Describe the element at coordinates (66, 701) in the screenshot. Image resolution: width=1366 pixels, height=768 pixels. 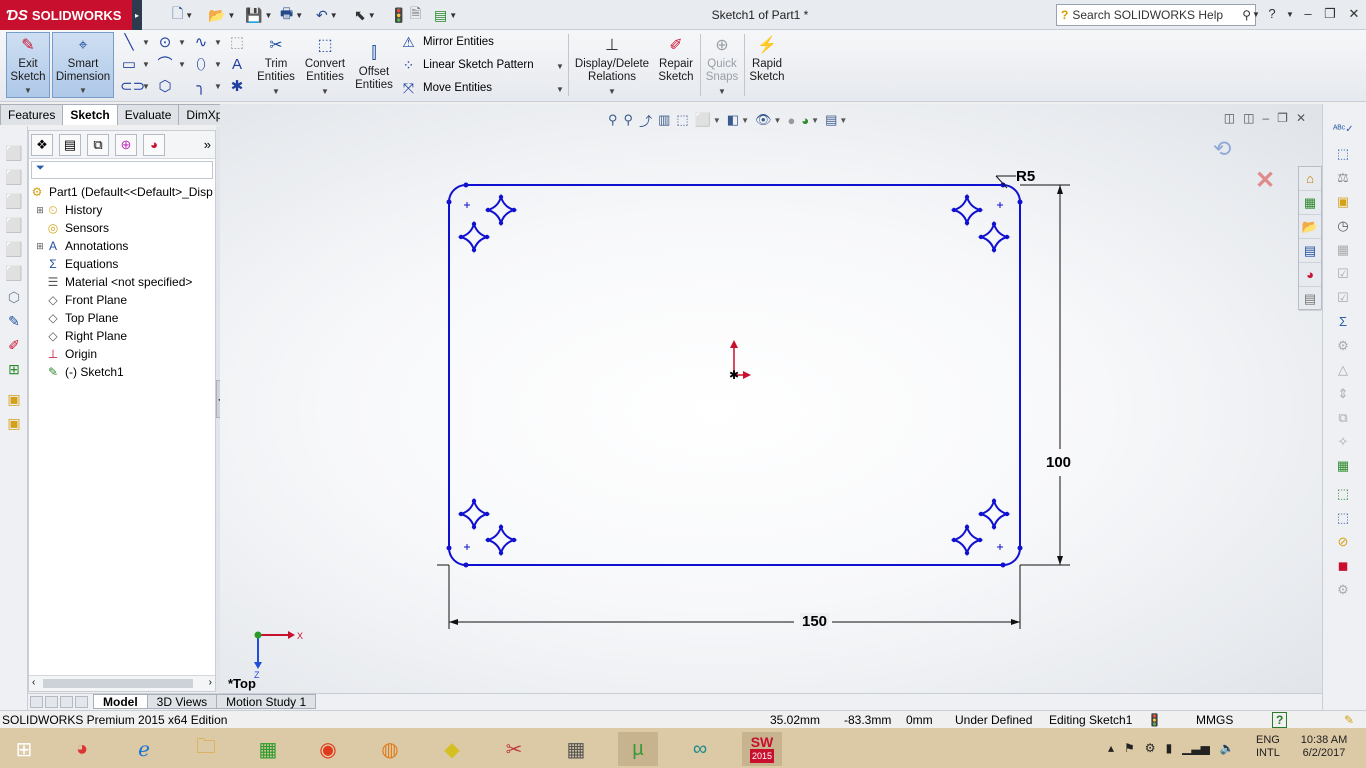
I see `next-tab-nav-icon` at that location.